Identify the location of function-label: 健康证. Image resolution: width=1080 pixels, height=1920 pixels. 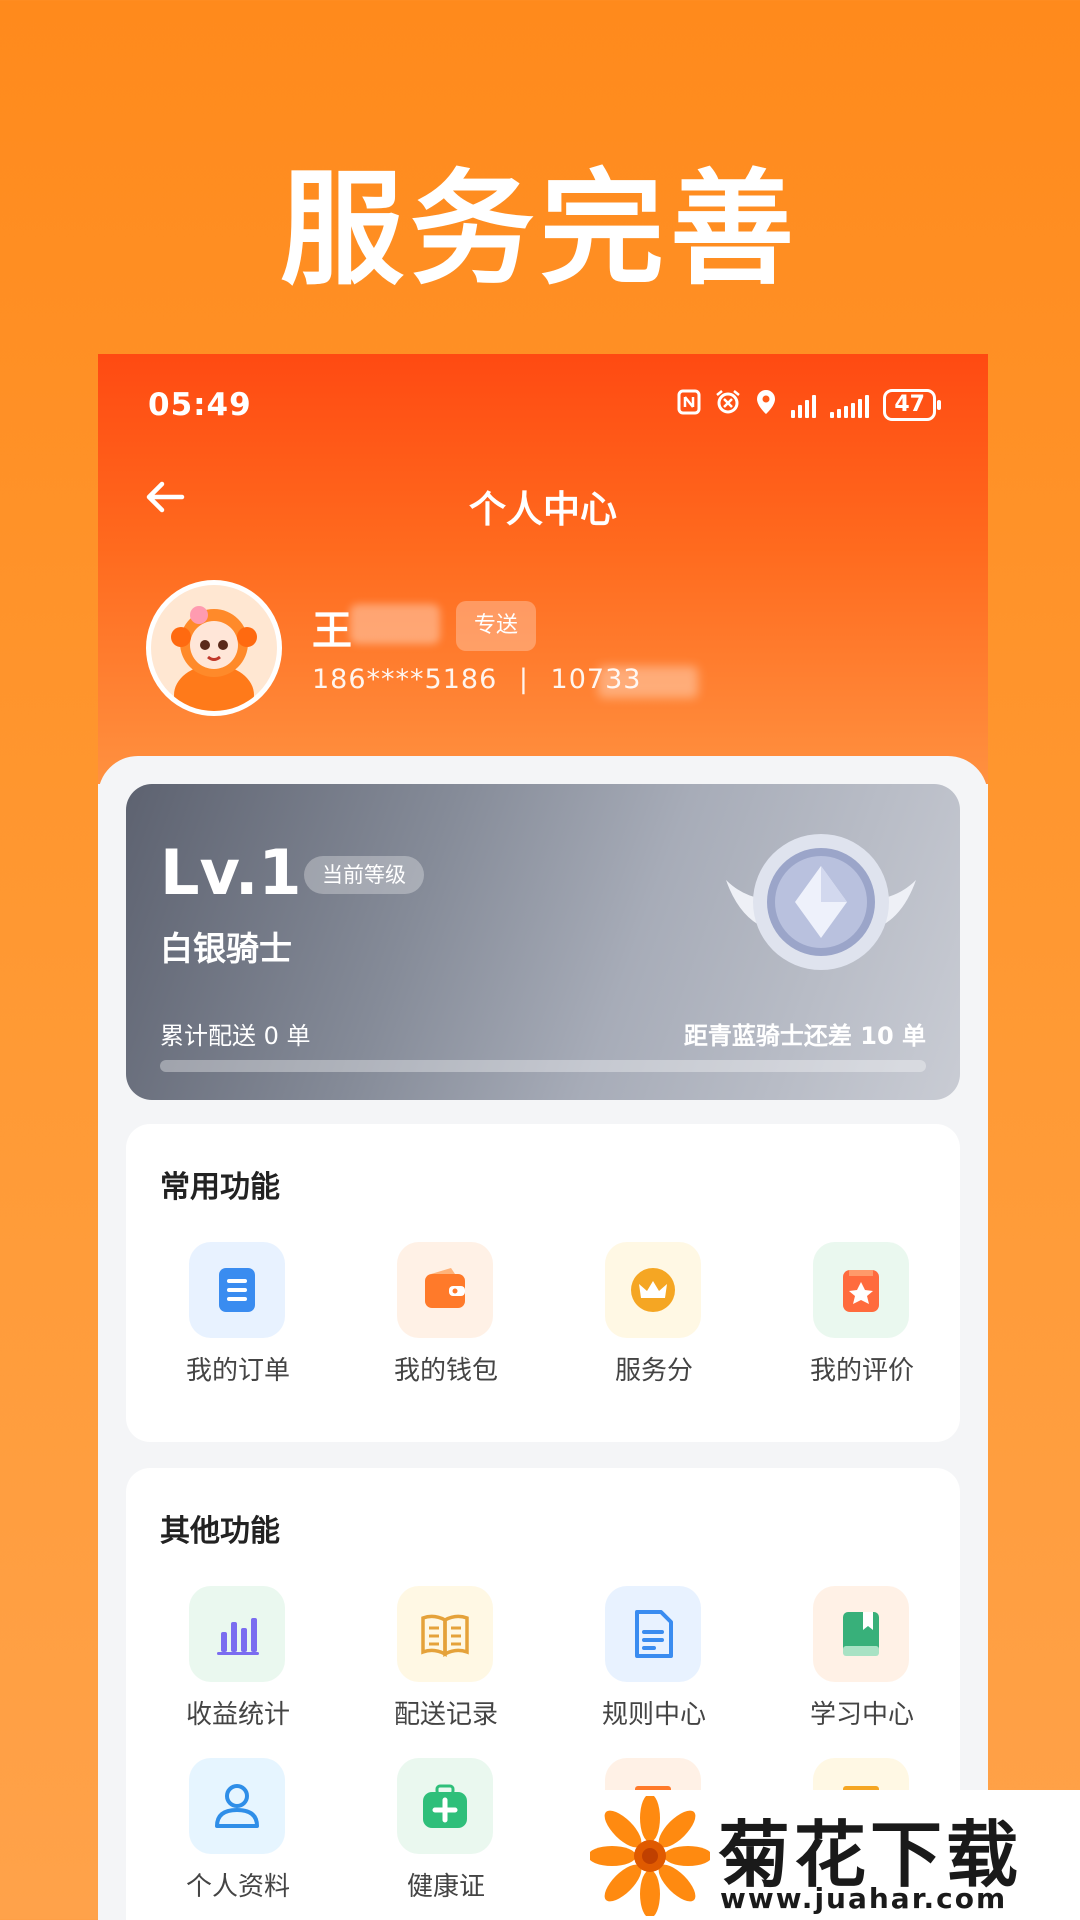
(445, 1887).